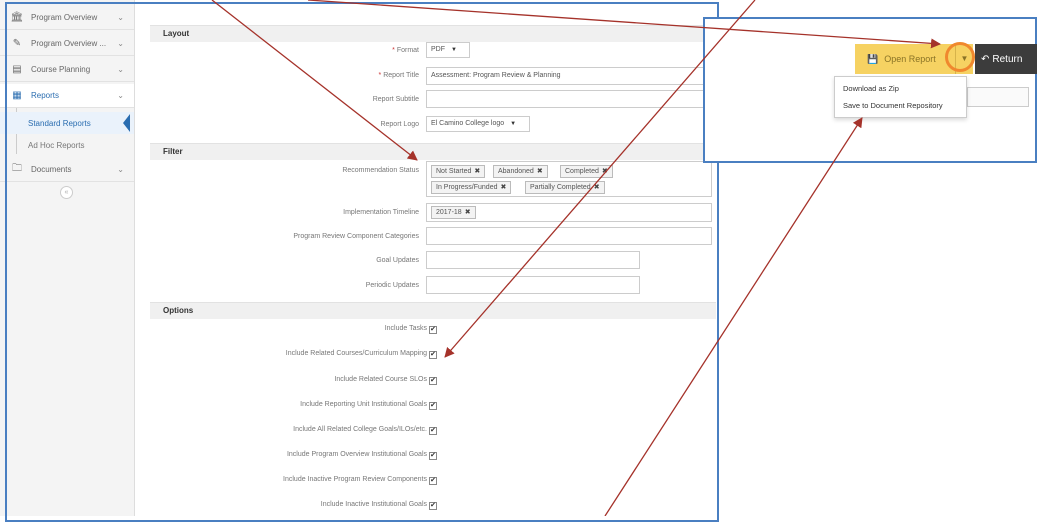  I want to click on return-label: Return, so click(1007, 59).